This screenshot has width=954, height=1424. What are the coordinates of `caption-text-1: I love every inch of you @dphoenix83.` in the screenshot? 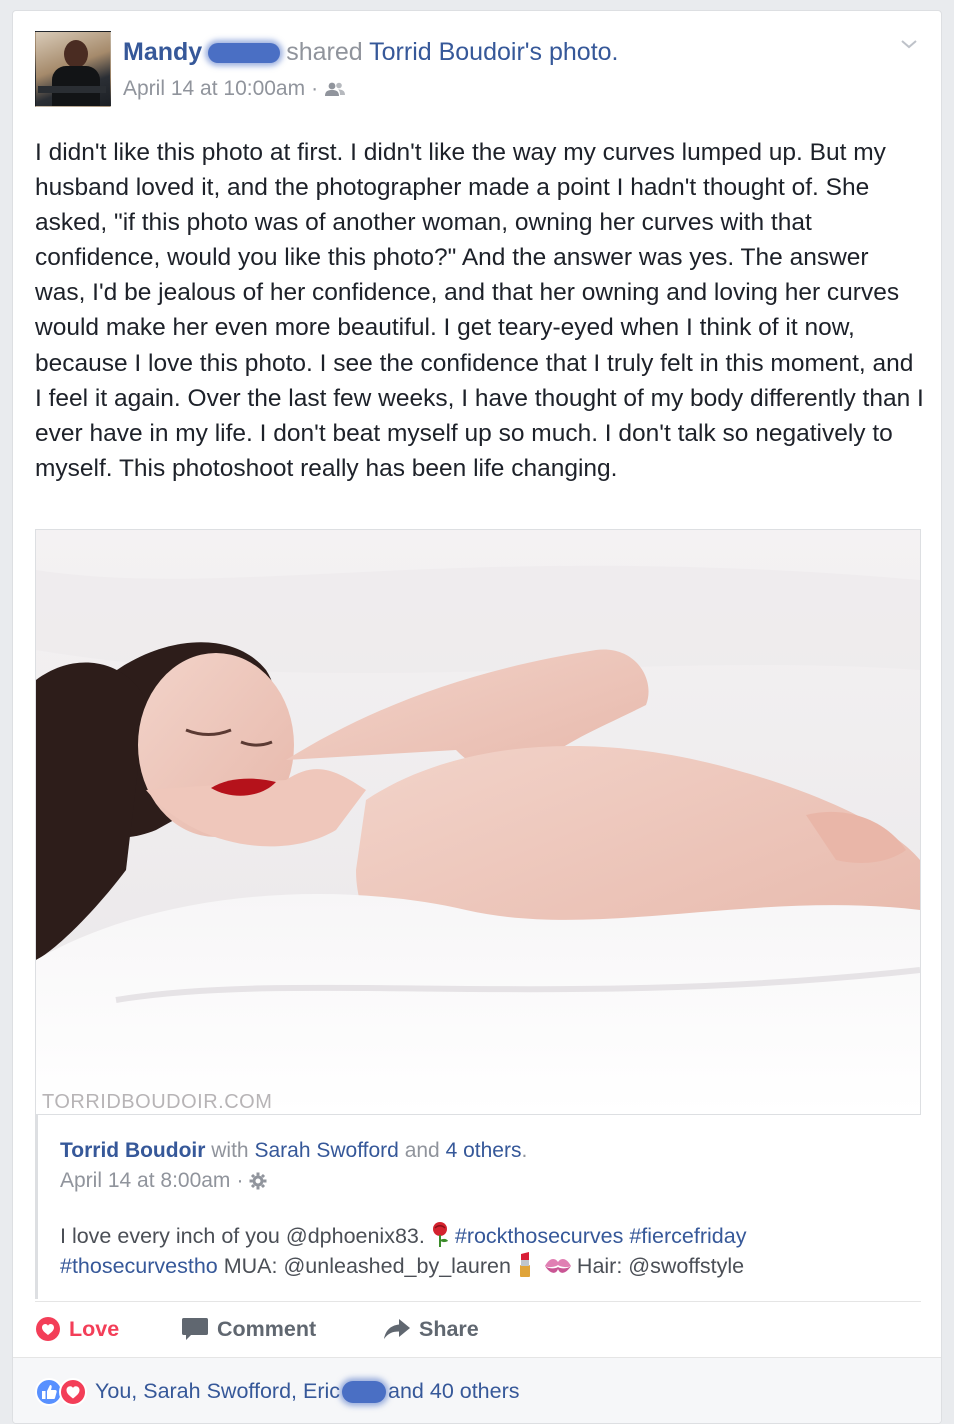 It's located at (242, 1236).